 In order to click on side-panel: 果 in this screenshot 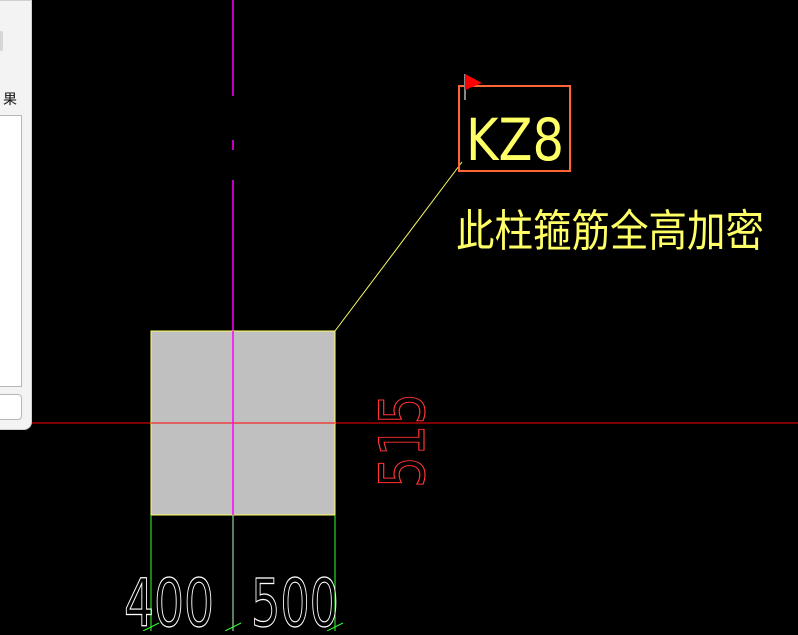, I will do `click(16, 215)`.